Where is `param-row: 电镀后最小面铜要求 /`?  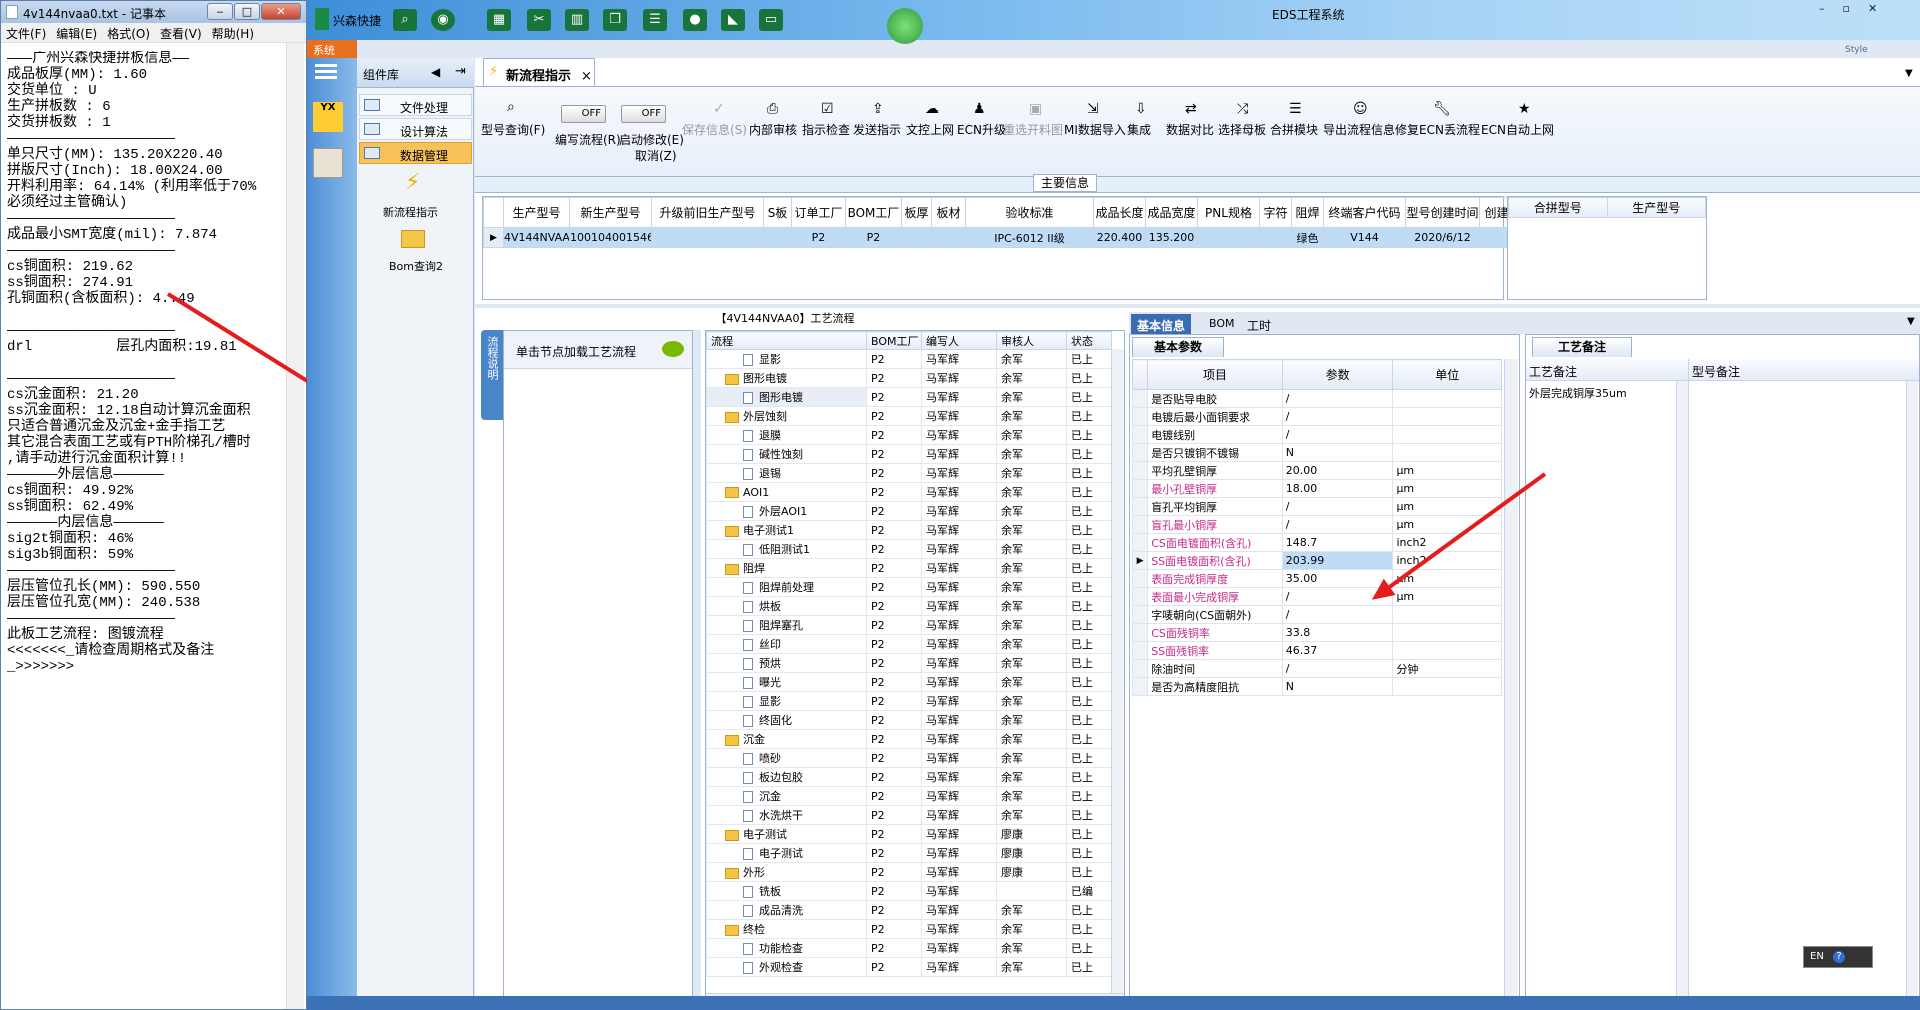
param-row: 电镀后最小面铜要求 / is located at coordinates (1316, 416).